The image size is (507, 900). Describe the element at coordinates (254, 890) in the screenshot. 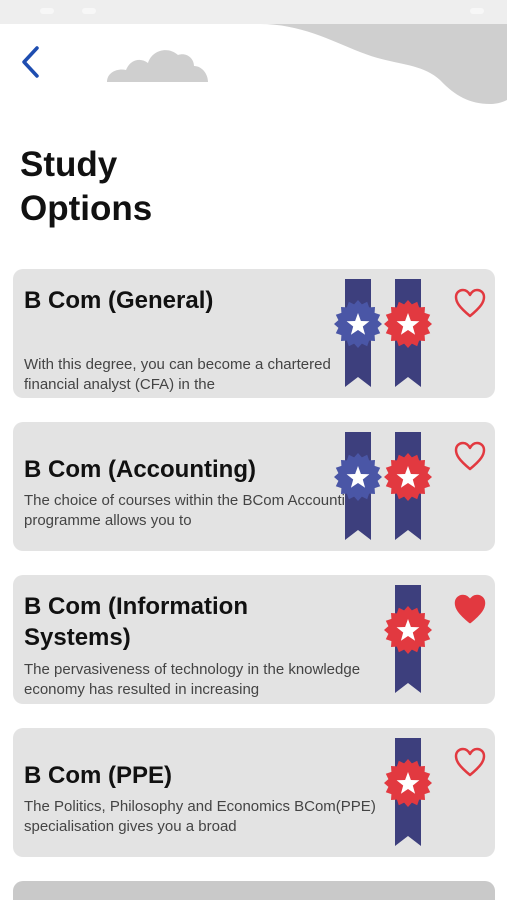

I see `study-option-card-partial` at that location.